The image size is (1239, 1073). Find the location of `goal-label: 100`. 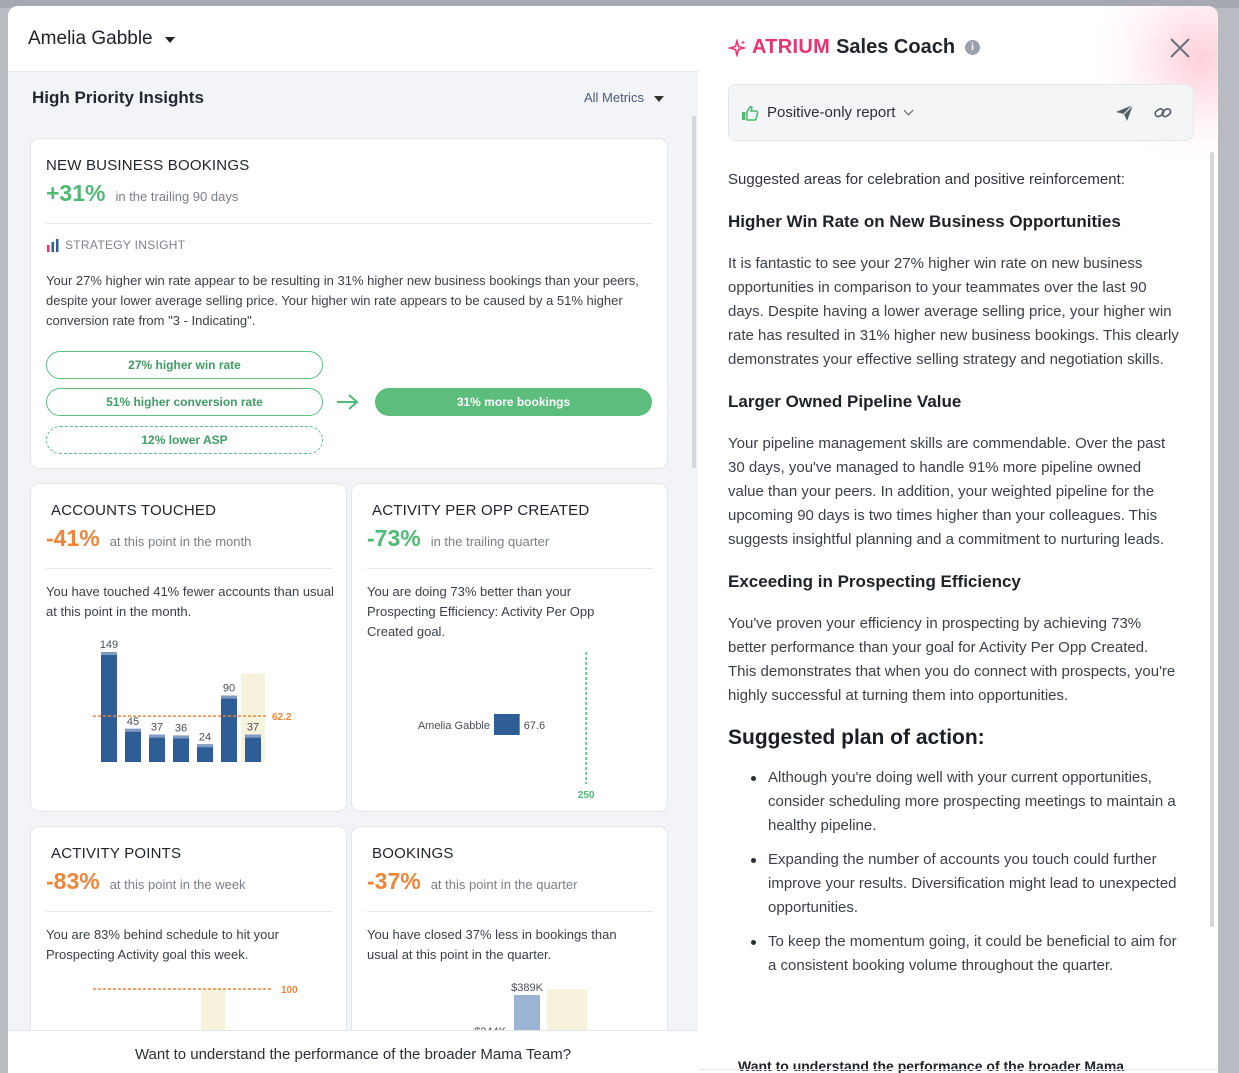

goal-label: 100 is located at coordinates (289, 990).